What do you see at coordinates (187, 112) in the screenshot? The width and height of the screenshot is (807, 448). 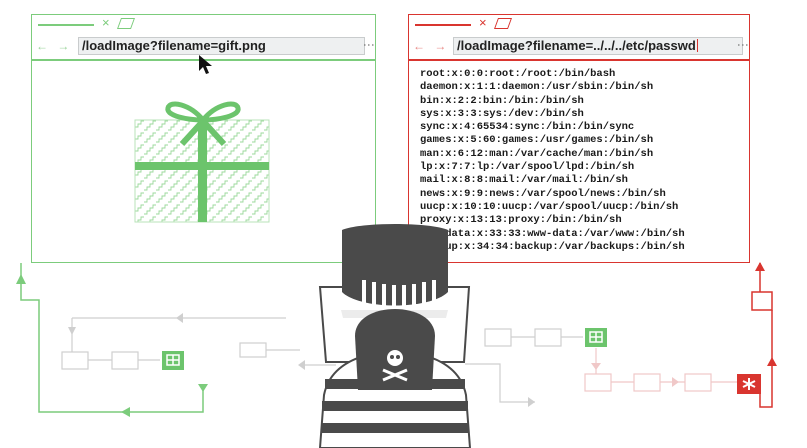 I see `gift-bow-left` at bounding box center [187, 112].